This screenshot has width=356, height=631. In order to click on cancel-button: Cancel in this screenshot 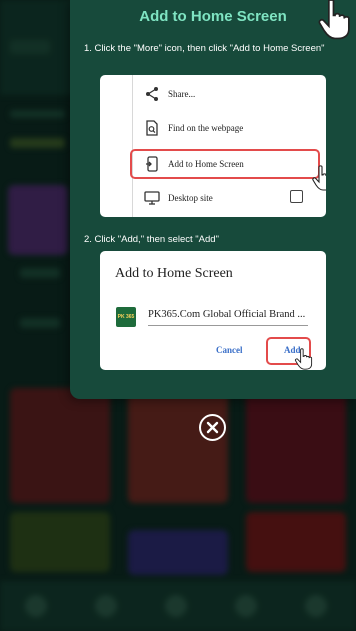, I will do `click(229, 350)`.